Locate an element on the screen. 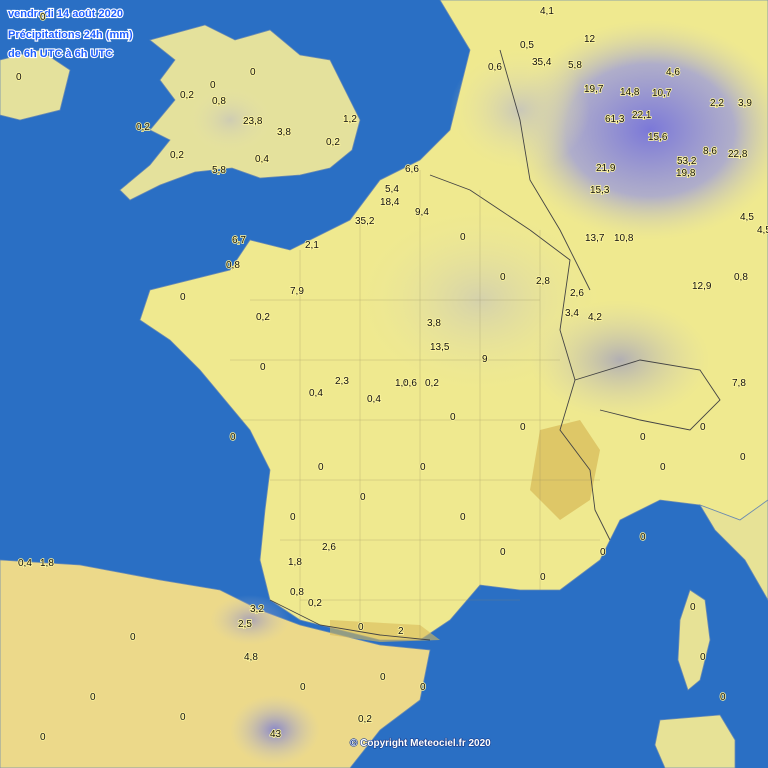 Image resolution: width=768 pixels, height=768 pixels. station-value: 53,2 is located at coordinates (687, 161).